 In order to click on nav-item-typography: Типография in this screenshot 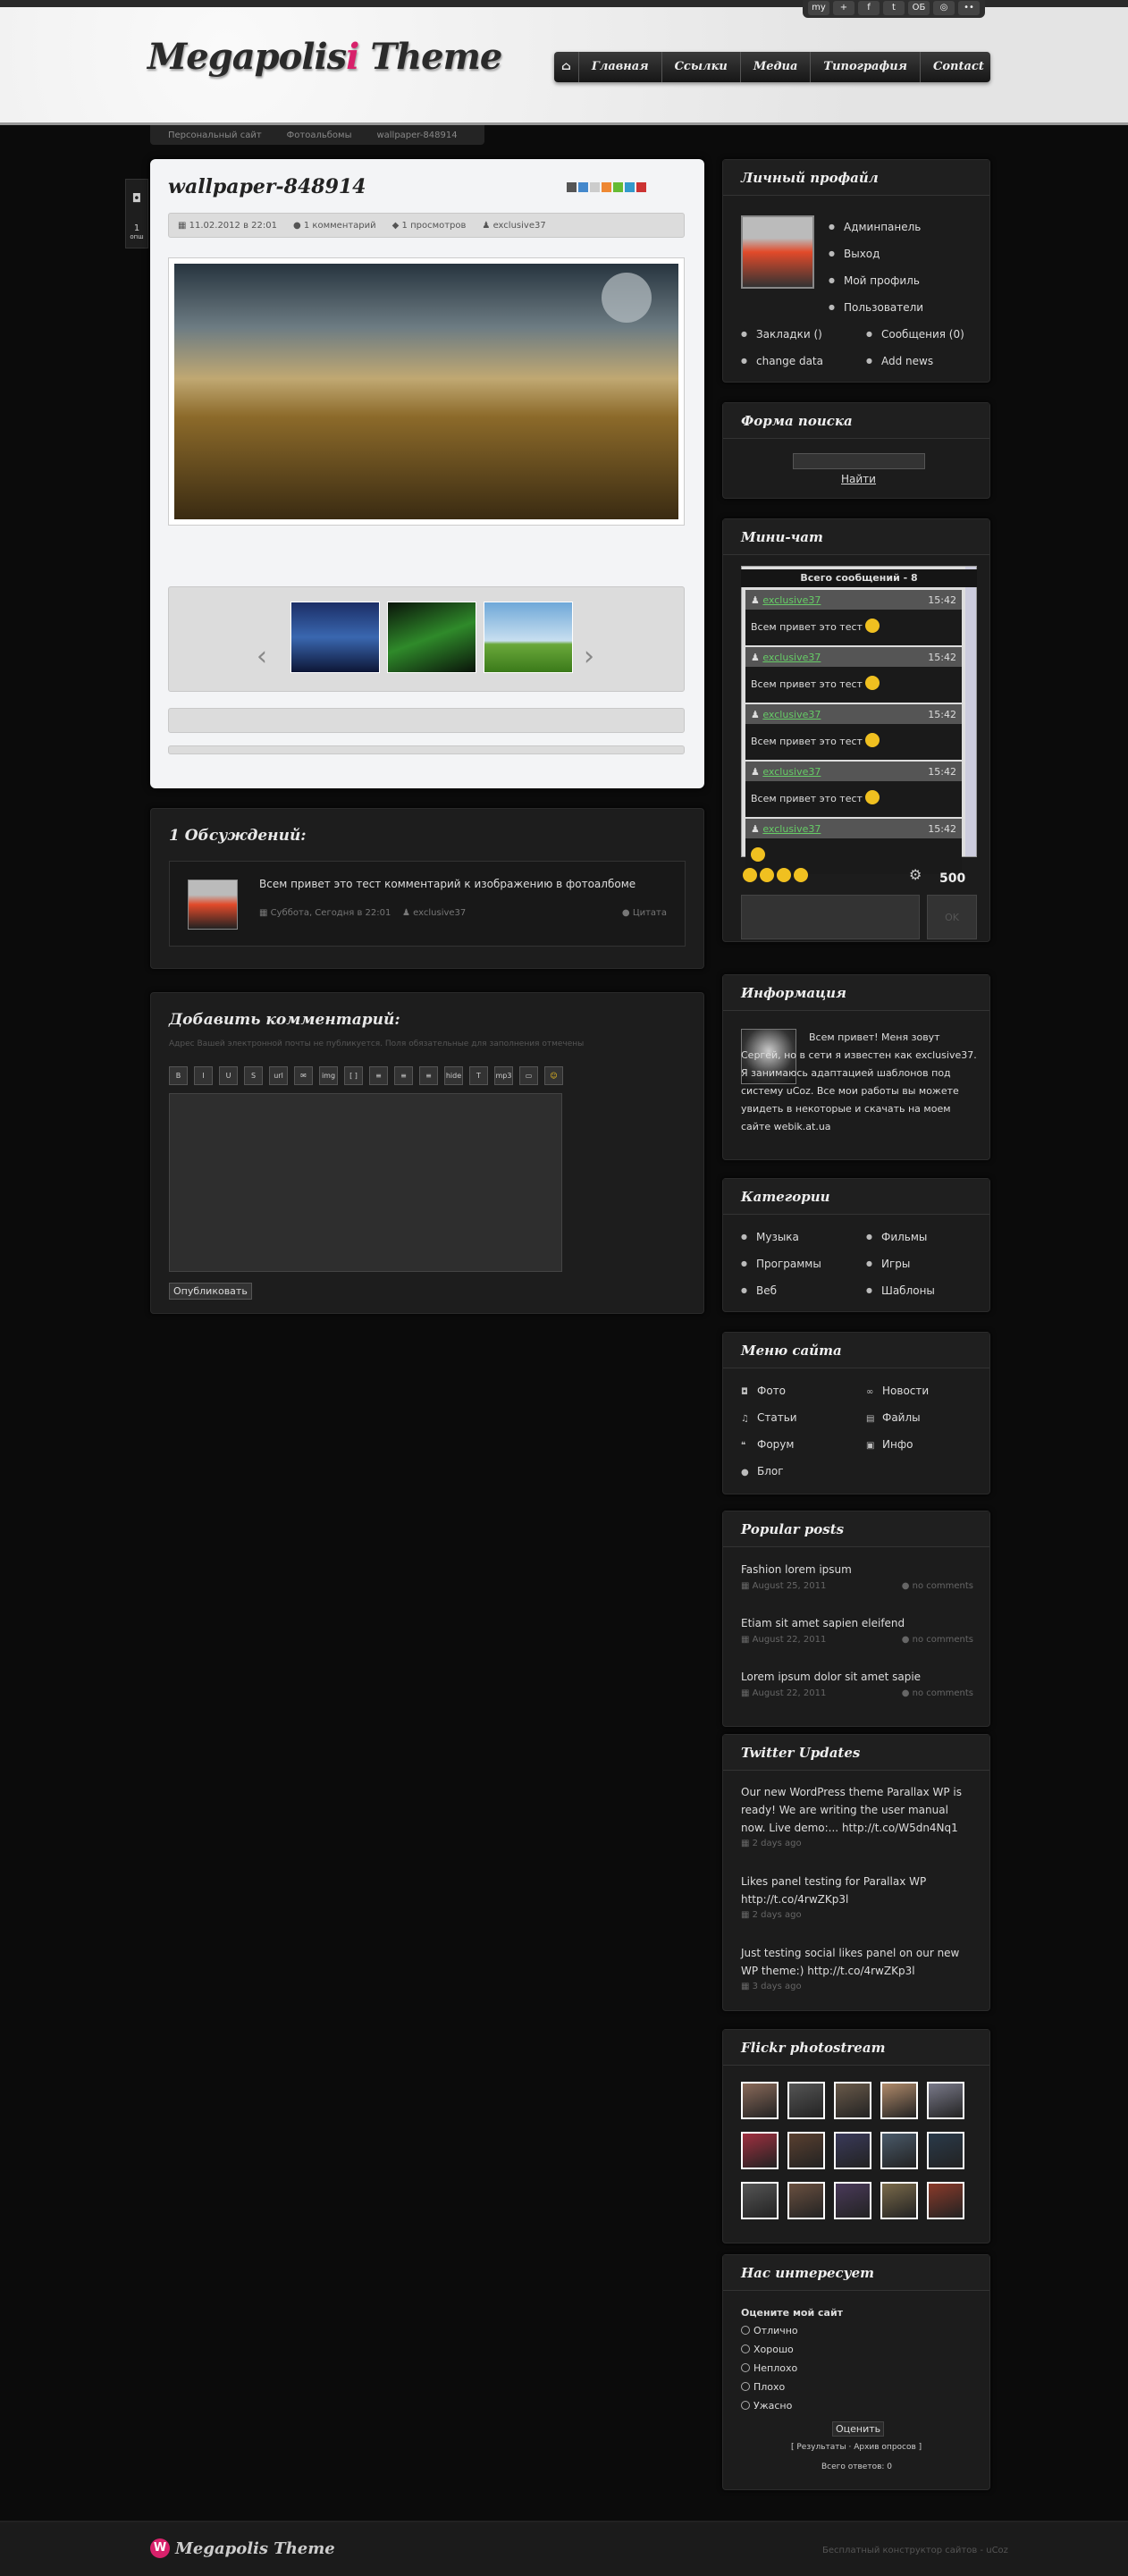, I will do `click(865, 67)`.